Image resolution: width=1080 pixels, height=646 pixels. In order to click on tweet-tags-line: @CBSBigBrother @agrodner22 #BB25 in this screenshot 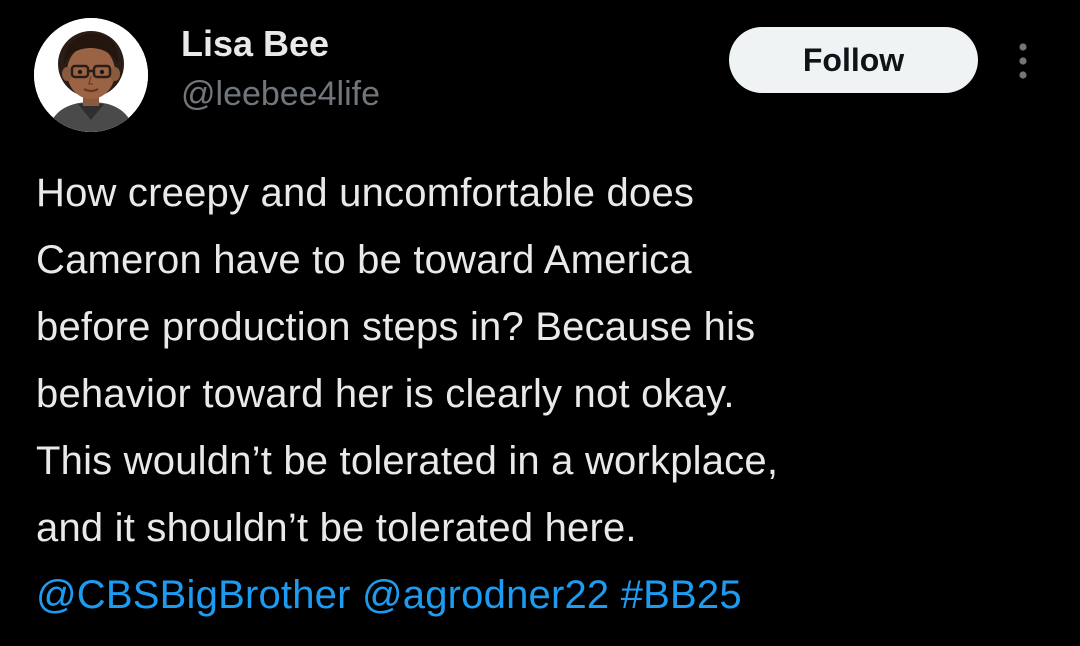, I will do `click(546, 595)`.